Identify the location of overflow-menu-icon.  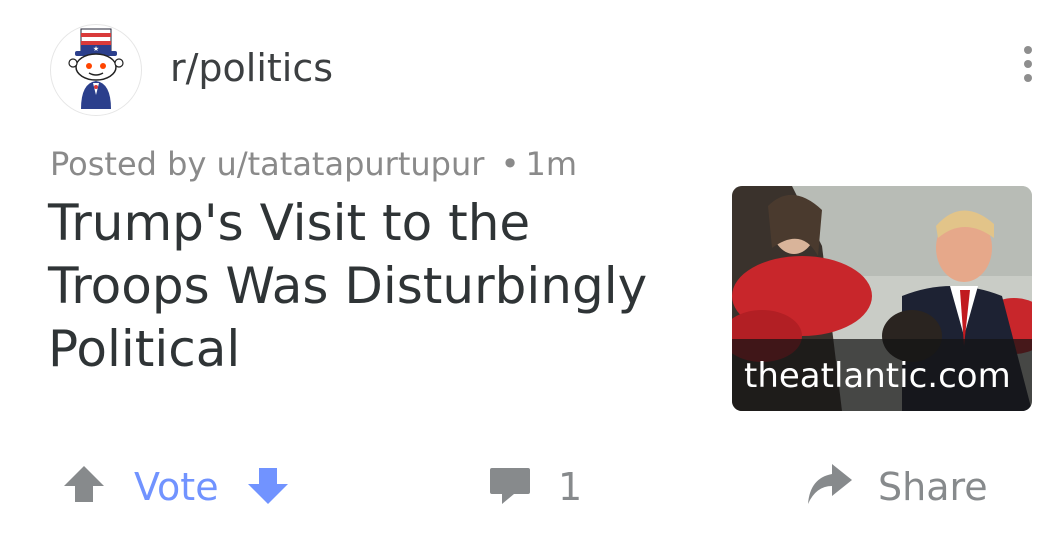
(1028, 68).